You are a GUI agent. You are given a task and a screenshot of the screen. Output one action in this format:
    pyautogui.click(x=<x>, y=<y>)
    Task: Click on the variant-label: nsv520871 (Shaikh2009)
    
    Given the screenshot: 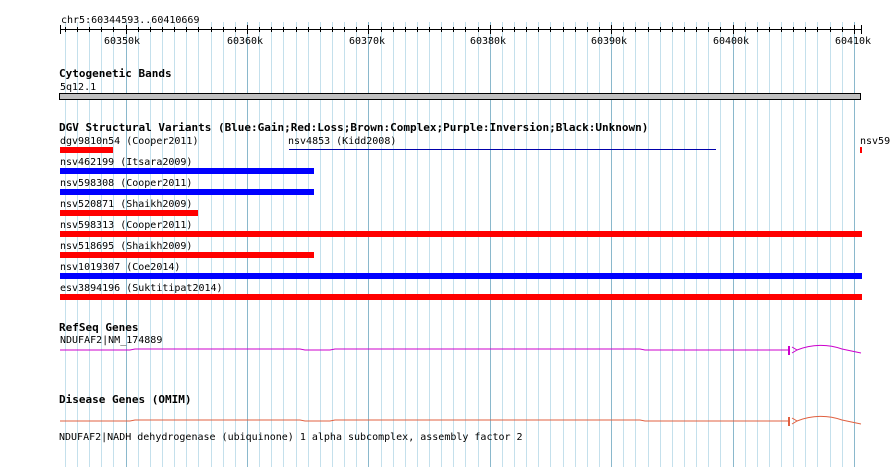 What is the action you would take?
    pyautogui.click(x=126, y=204)
    